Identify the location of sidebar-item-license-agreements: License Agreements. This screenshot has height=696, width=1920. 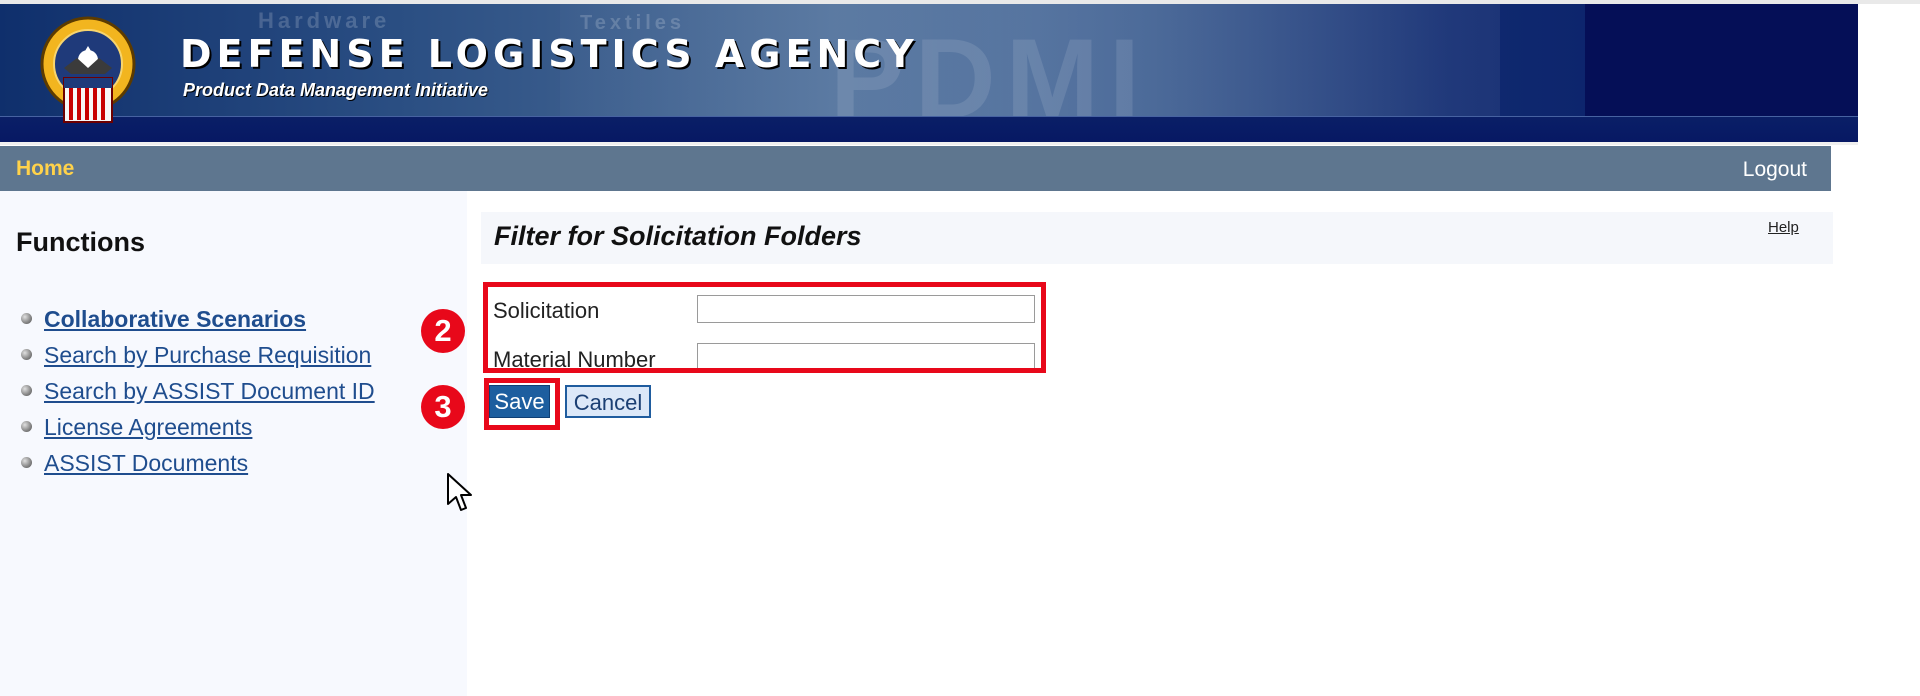
(196, 427).